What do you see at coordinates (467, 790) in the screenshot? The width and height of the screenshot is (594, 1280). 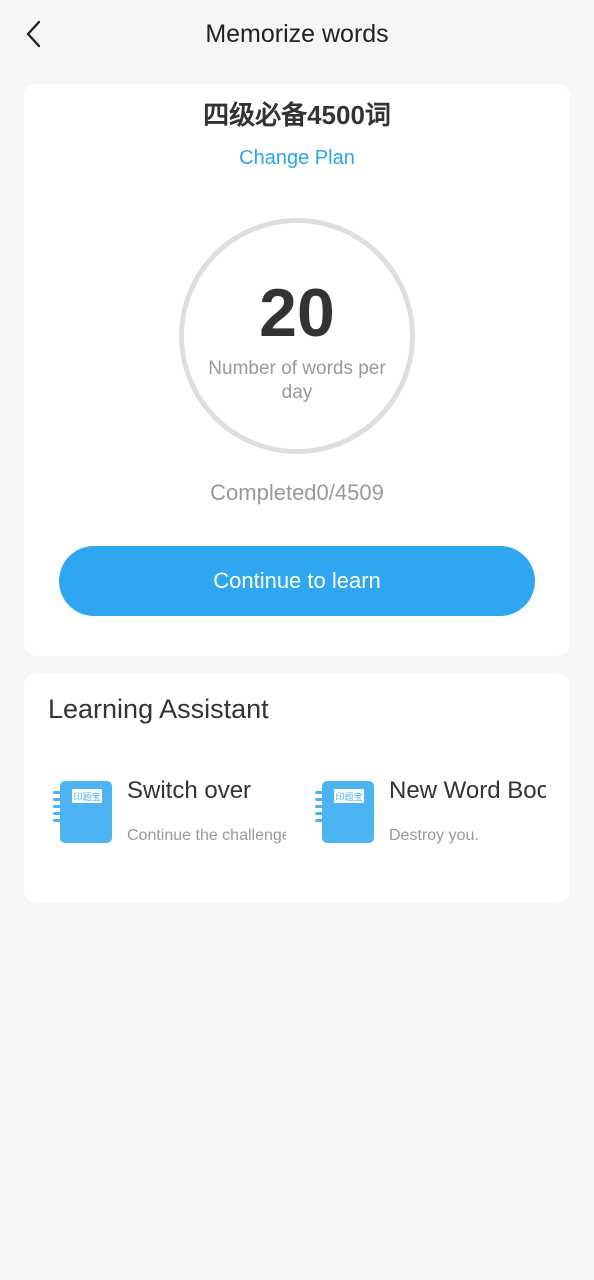 I see `tool-name: New Word Book` at bounding box center [467, 790].